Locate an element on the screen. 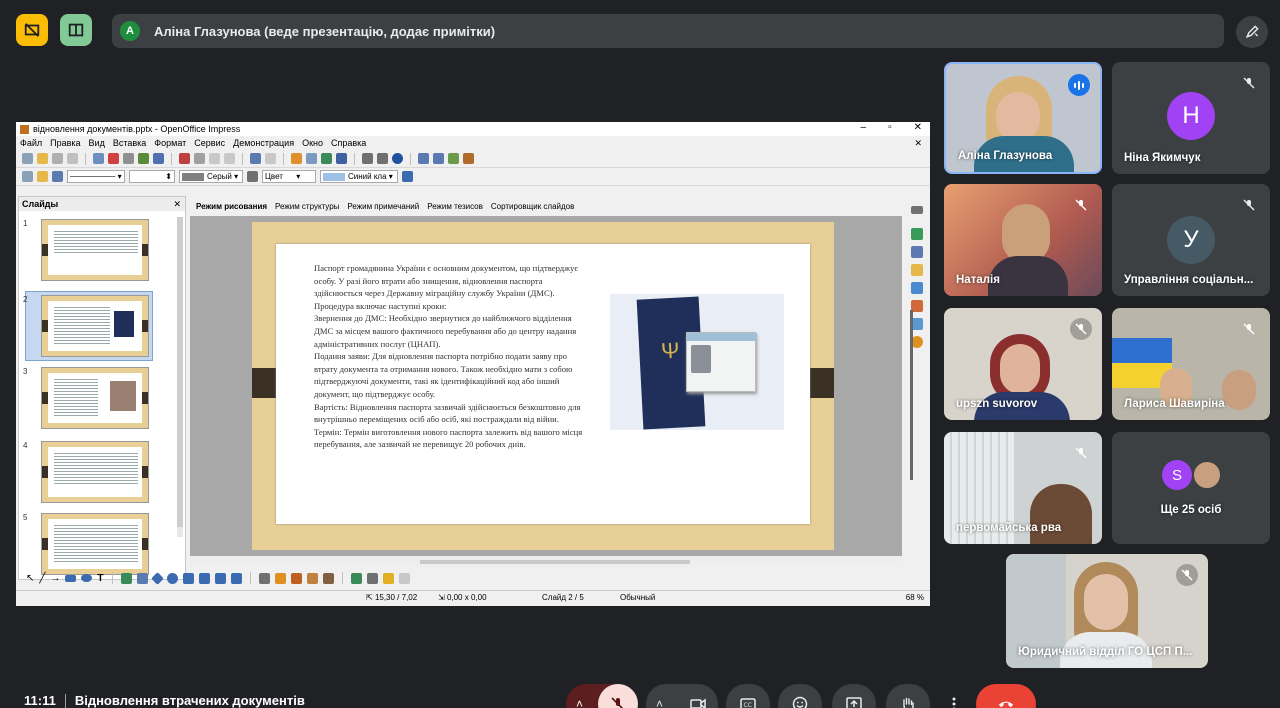 Image resolution: width=1280 pixels, height=708 pixels. table-design-icon is located at coordinates (917, 288).